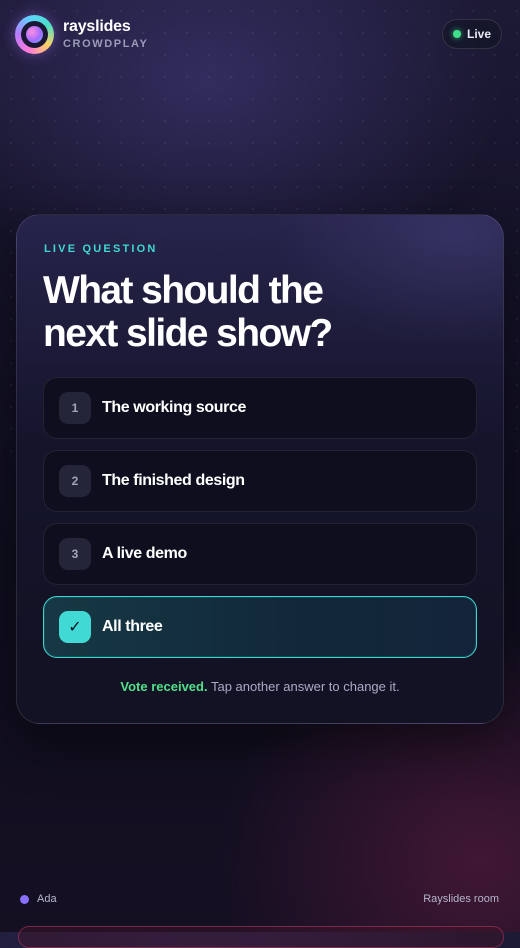  Describe the element at coordinates (183, 290) in the screenshot. I see `question-line-1: What should the` at that location.